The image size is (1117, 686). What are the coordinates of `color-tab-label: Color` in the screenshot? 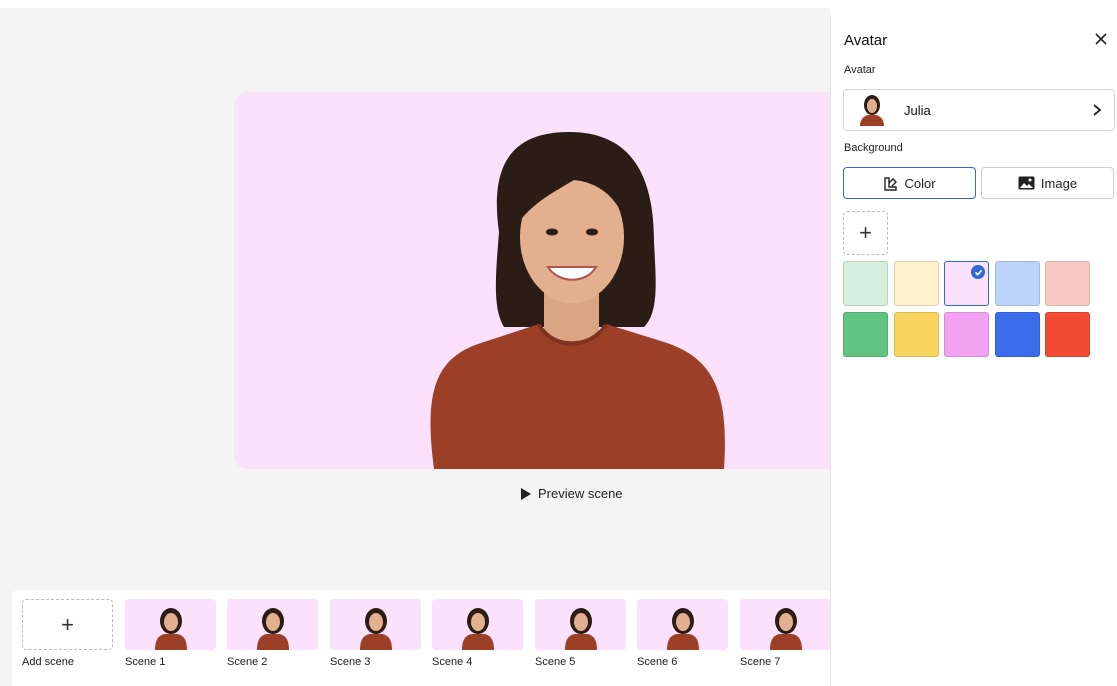 It's located at (920, 183).